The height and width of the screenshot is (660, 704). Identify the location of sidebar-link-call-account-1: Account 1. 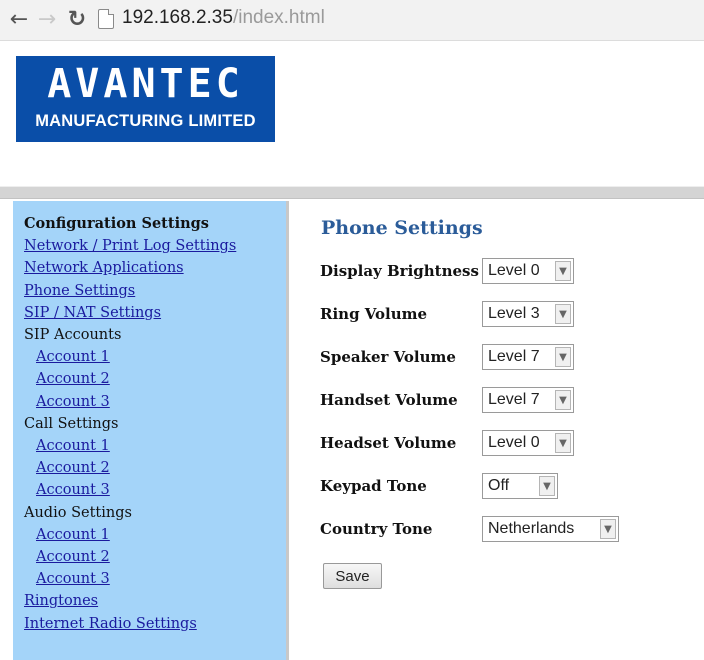
(73, 446).